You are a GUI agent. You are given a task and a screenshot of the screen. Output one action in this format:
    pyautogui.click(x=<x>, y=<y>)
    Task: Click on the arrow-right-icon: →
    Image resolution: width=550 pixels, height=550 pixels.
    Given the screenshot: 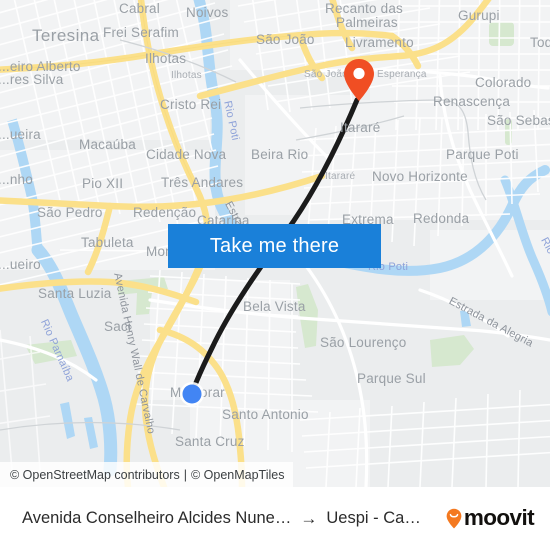 What is the action you would take?
    pyautogui.click(x=309, y=518)
    